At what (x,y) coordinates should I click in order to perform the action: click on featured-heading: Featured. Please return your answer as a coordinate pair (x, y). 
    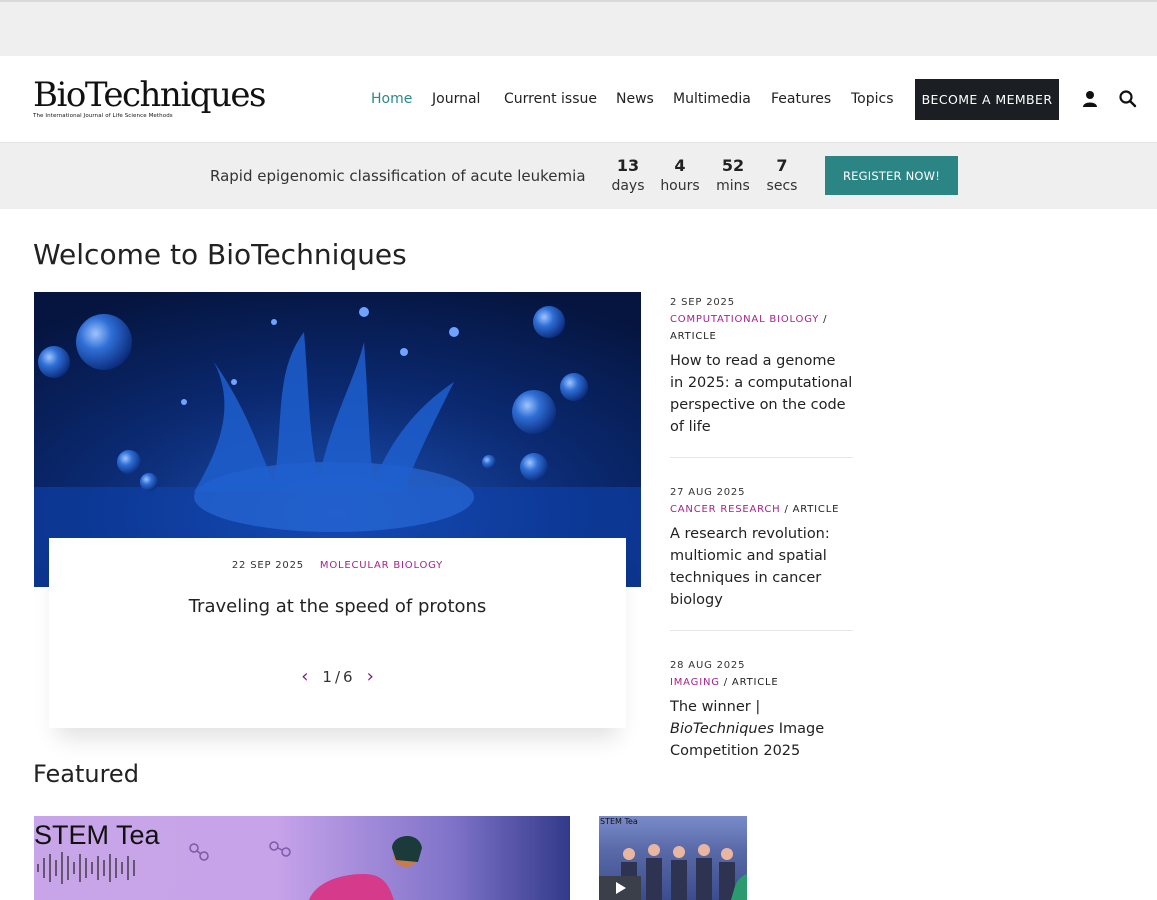
    Looking at the image, I should click on (86, 774).